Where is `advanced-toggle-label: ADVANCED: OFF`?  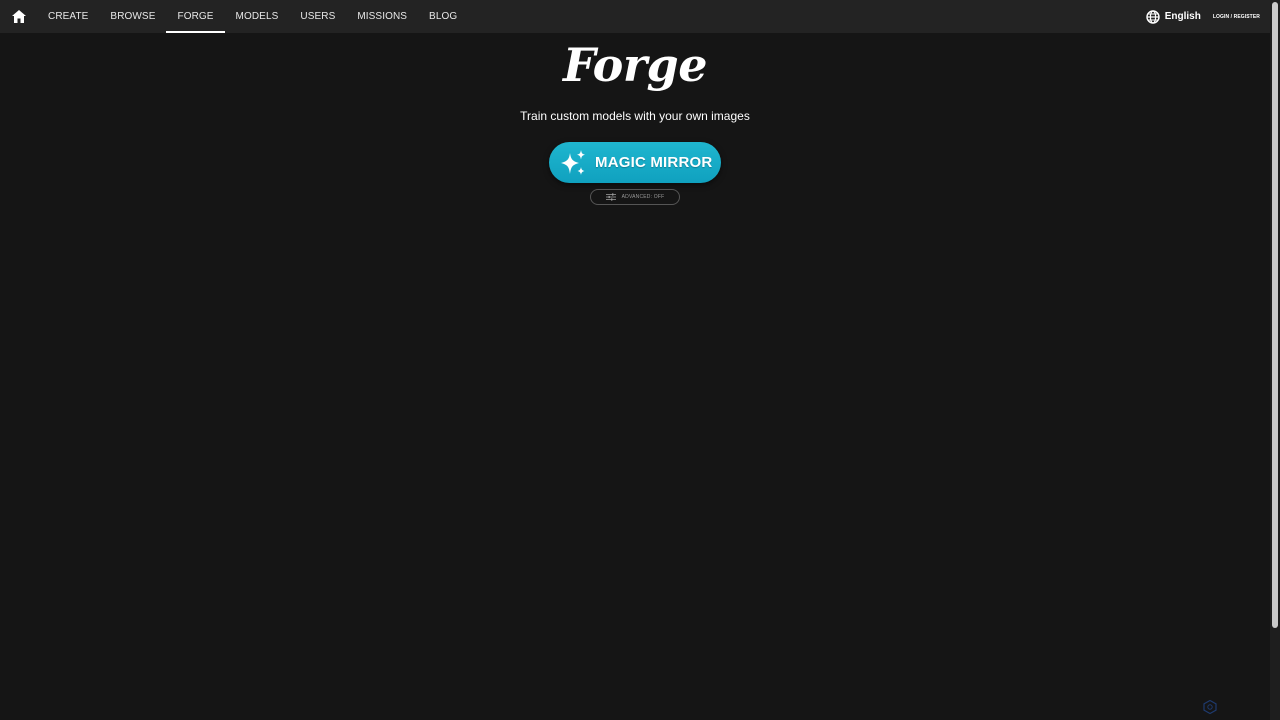 advanced-toggle-label: ADVANCED: OFF is located at coordinates (643, 197).